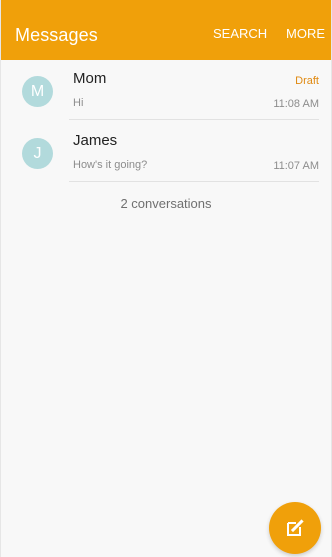 The height and width of the screenshot is (557, 332). What do you see at coordinates (240, 34) in the screenshot?
I see `search-button: SEARCH` at bounding box center [240, 34].